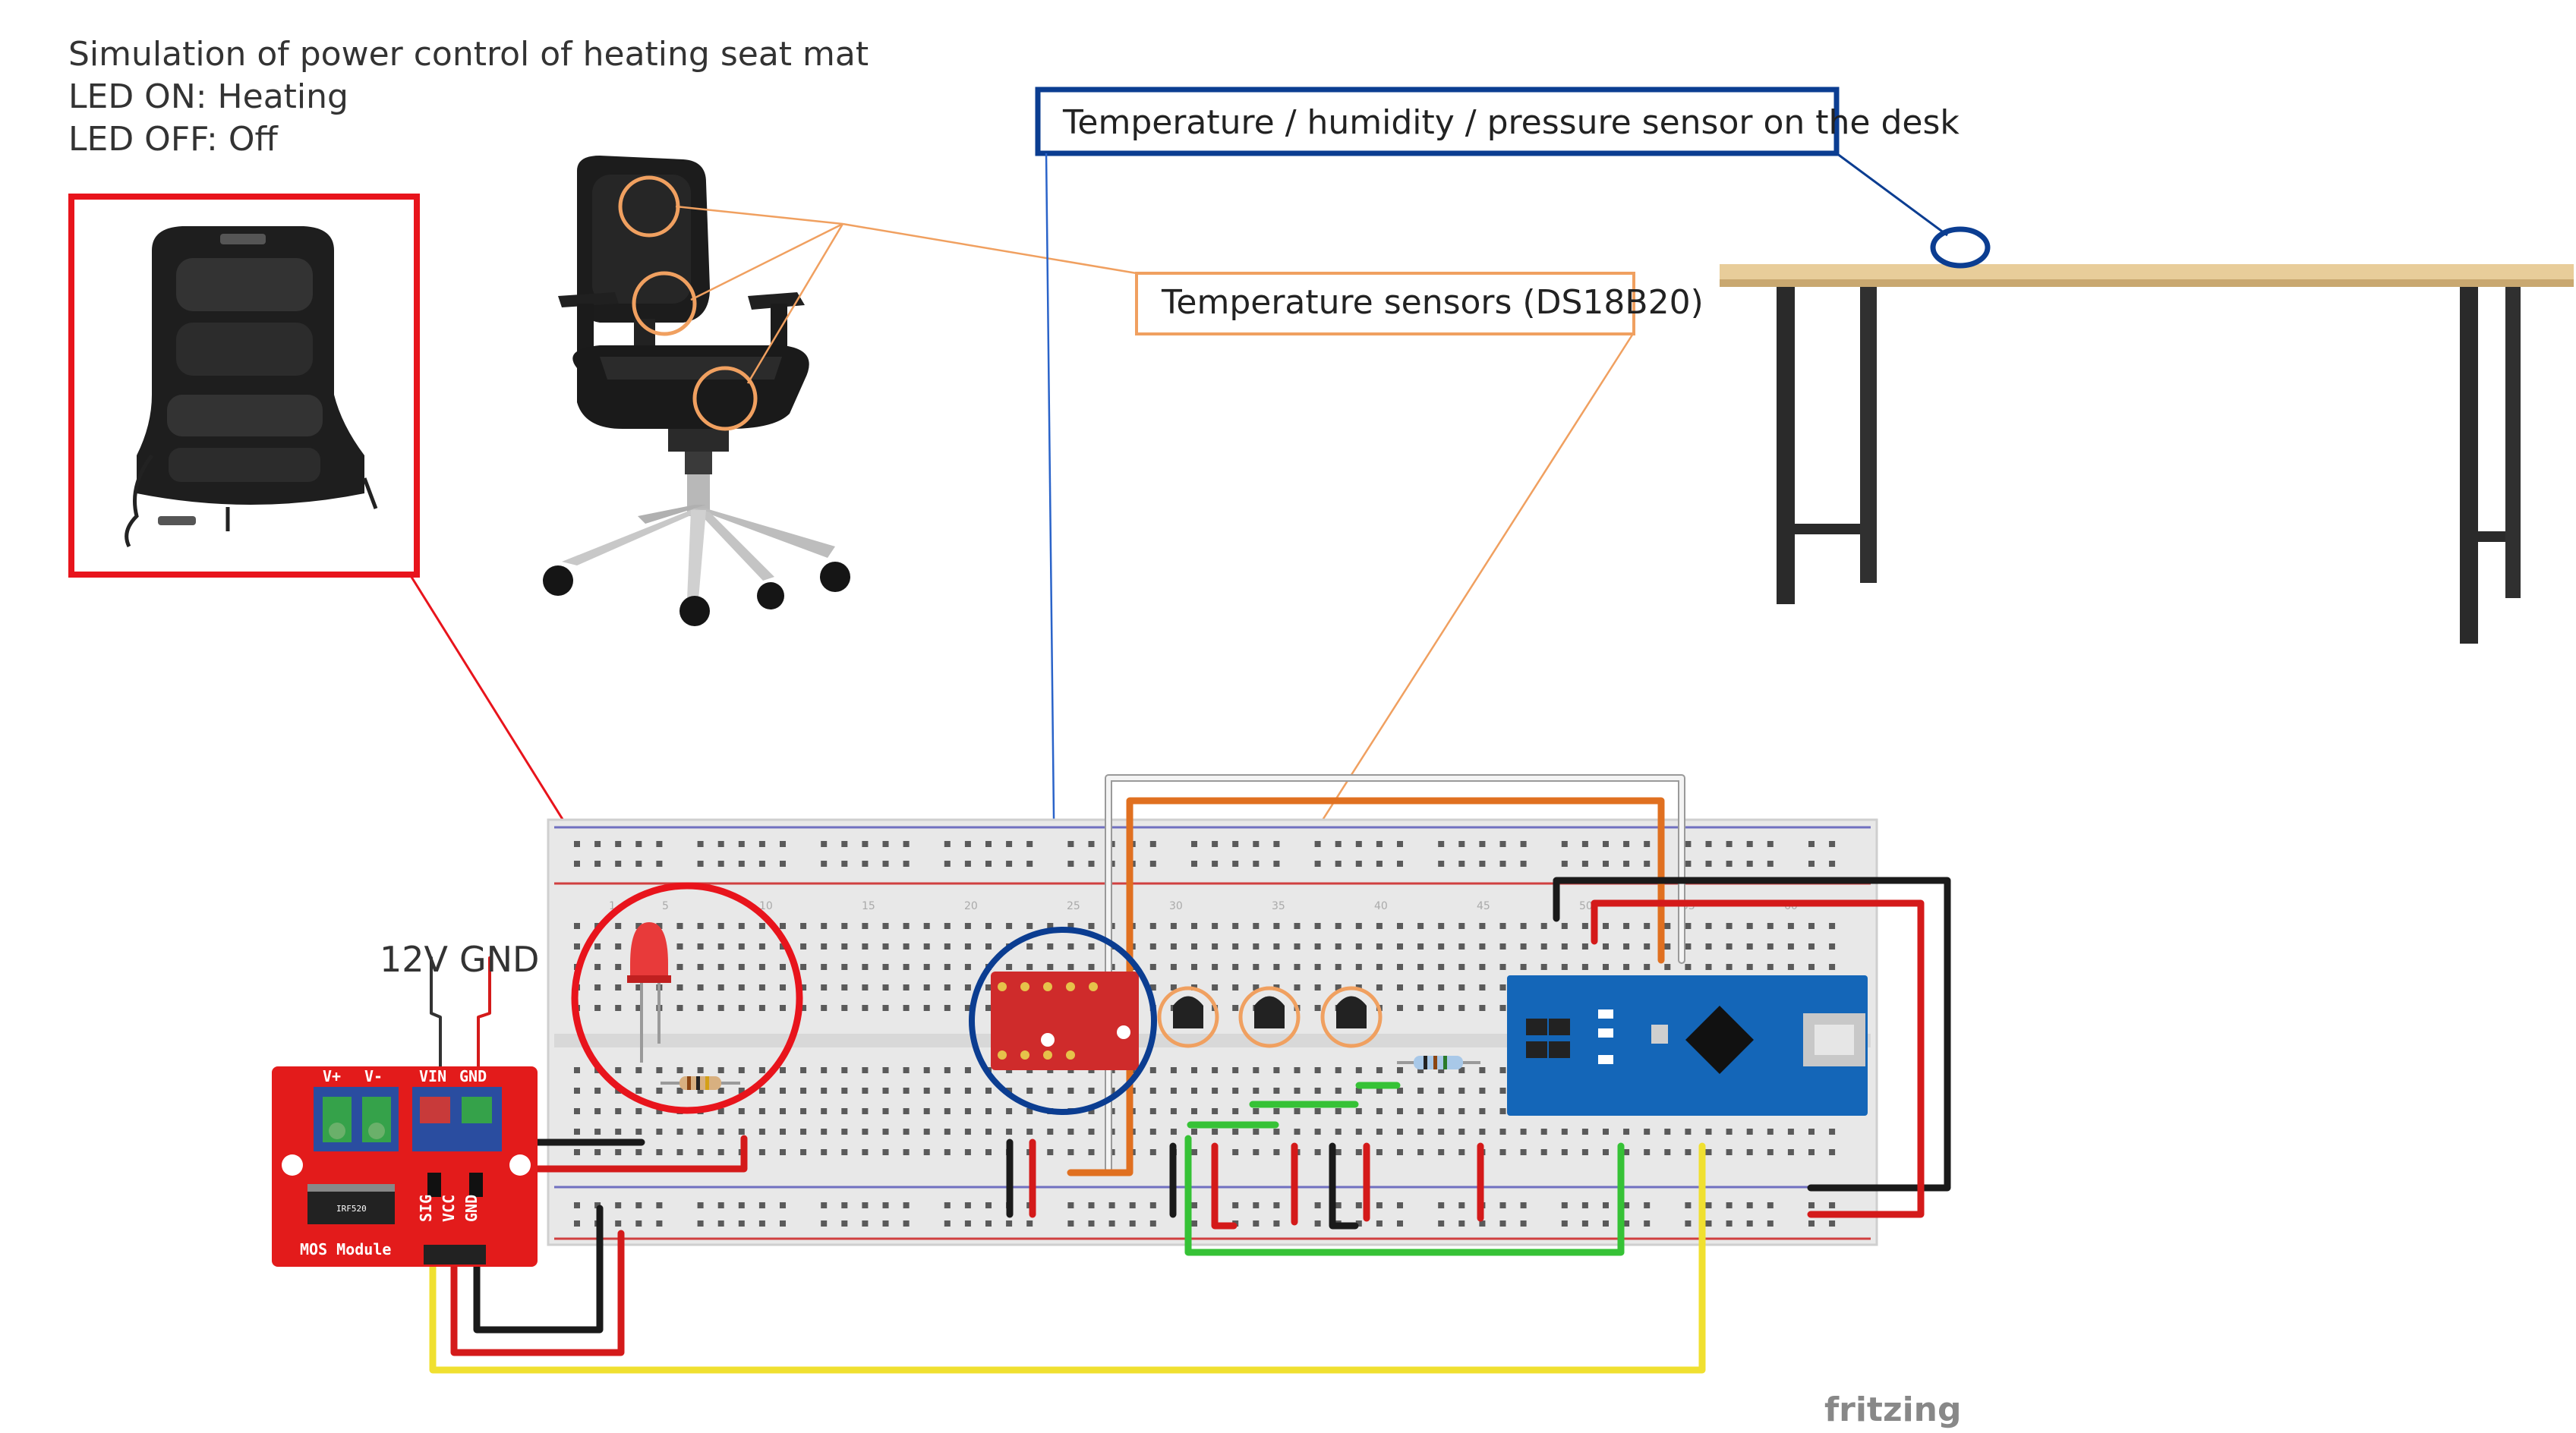 This screenshot has height=1433, width=2576. Describe the element at coordinates (971, 906) in the screenshot. I see `col-num: 20` at that location.